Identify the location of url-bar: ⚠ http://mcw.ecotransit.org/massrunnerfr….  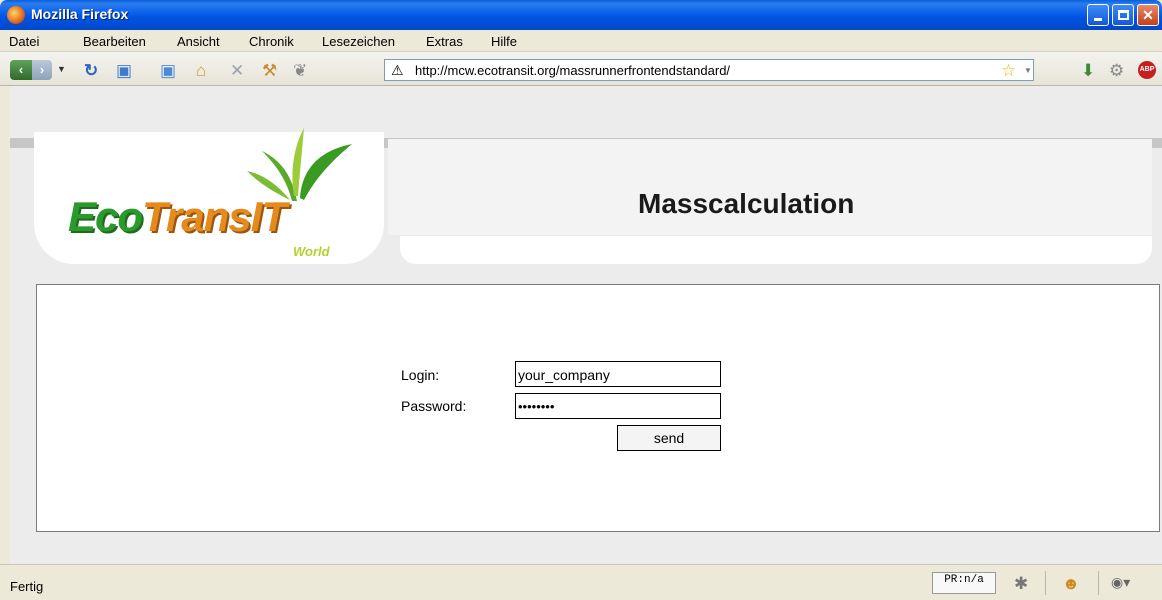
(709, 70).